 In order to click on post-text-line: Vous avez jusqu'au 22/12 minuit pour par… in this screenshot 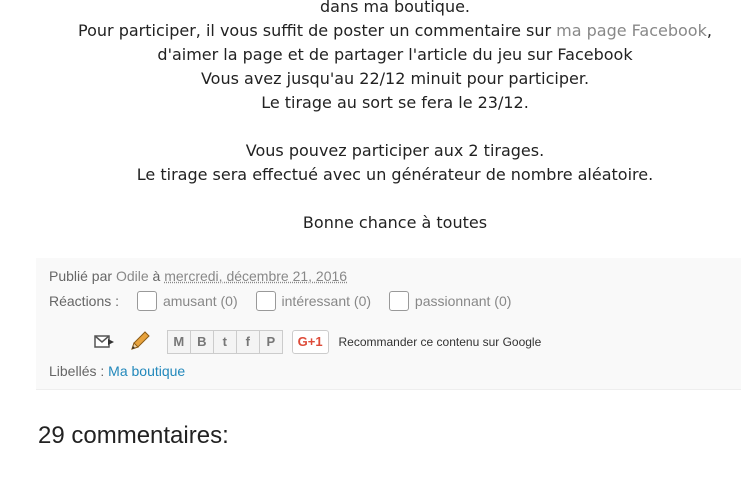, I will do `click(395, 78)`.